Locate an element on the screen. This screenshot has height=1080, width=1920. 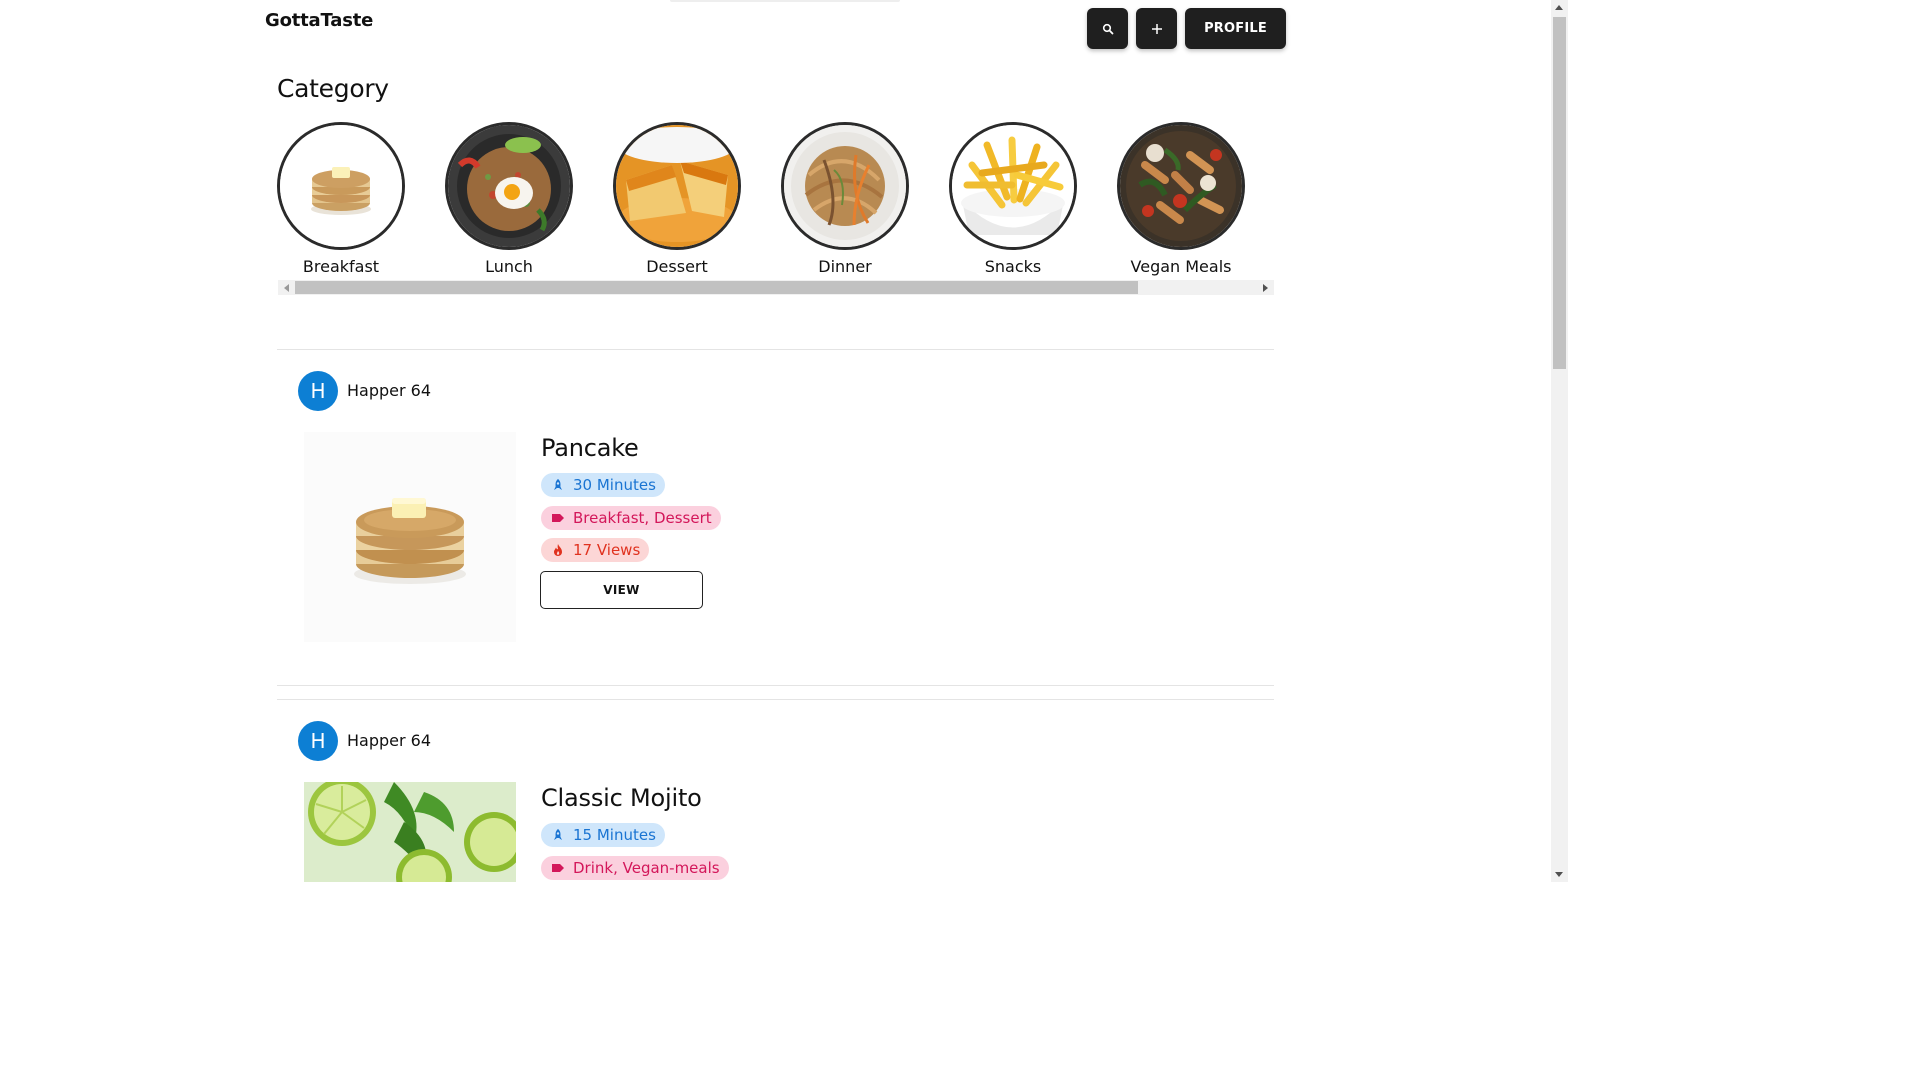
category-image-snacks is located at coordinates (1013, 186).